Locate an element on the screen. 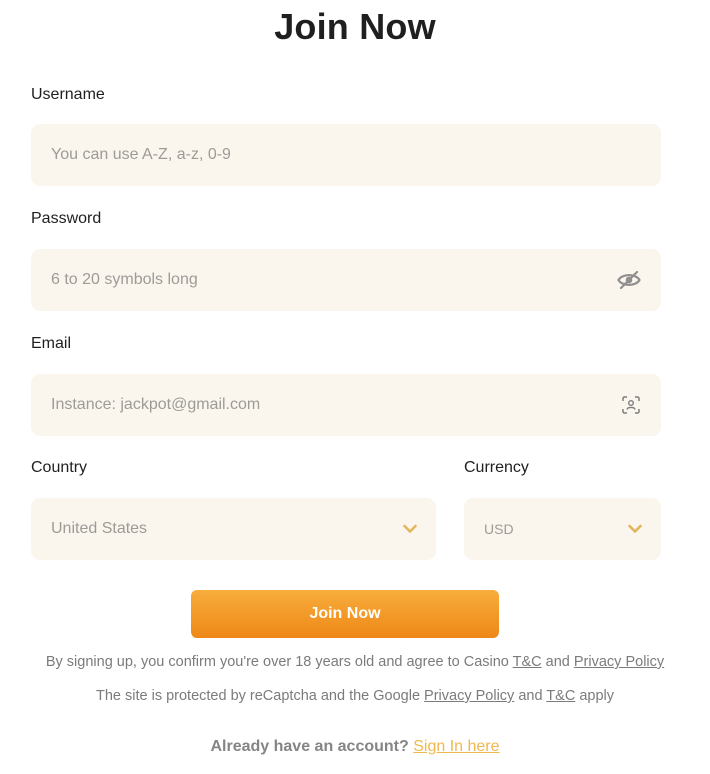  email-input is located at coordinates (331, 405).